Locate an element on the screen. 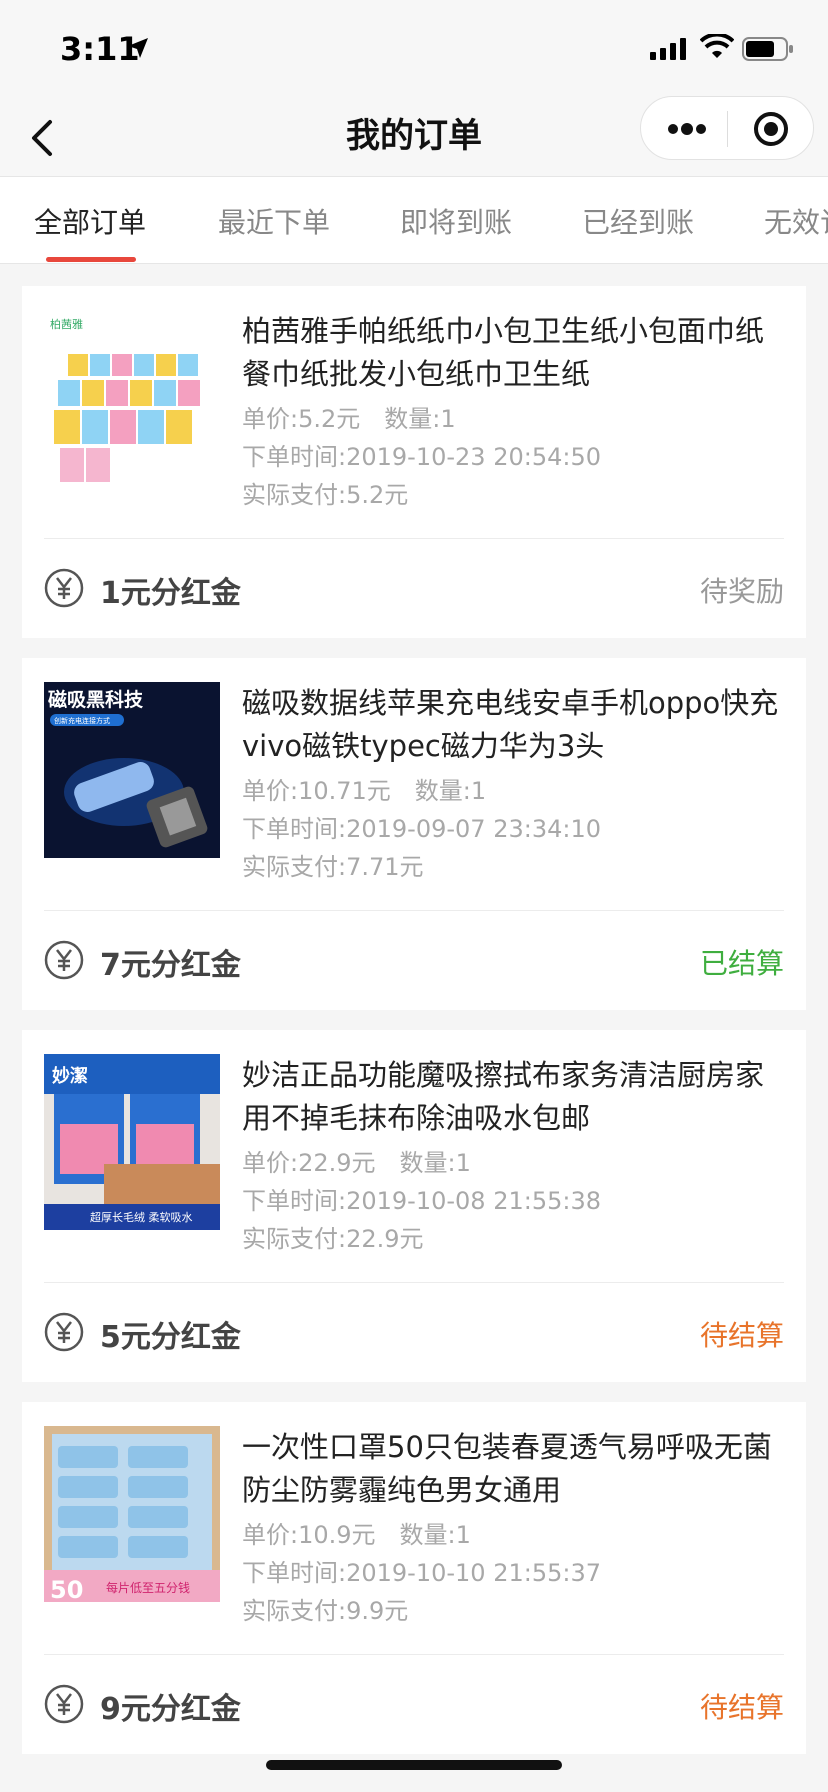 This screenshot has width=828, height=1792. actual-payment: 实际支付:9.9元 is located at coordinates (325, 1611).